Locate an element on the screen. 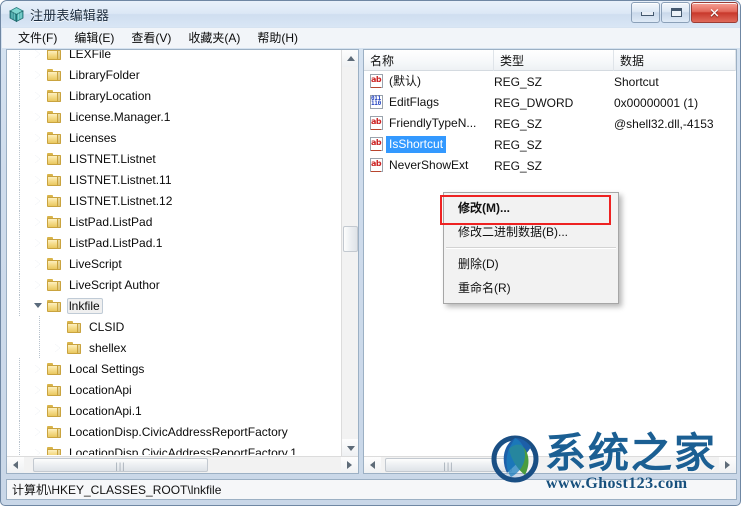 The image size is (741, 506). value-name-cell: ab (默认) is located at coordinates (396, 81).